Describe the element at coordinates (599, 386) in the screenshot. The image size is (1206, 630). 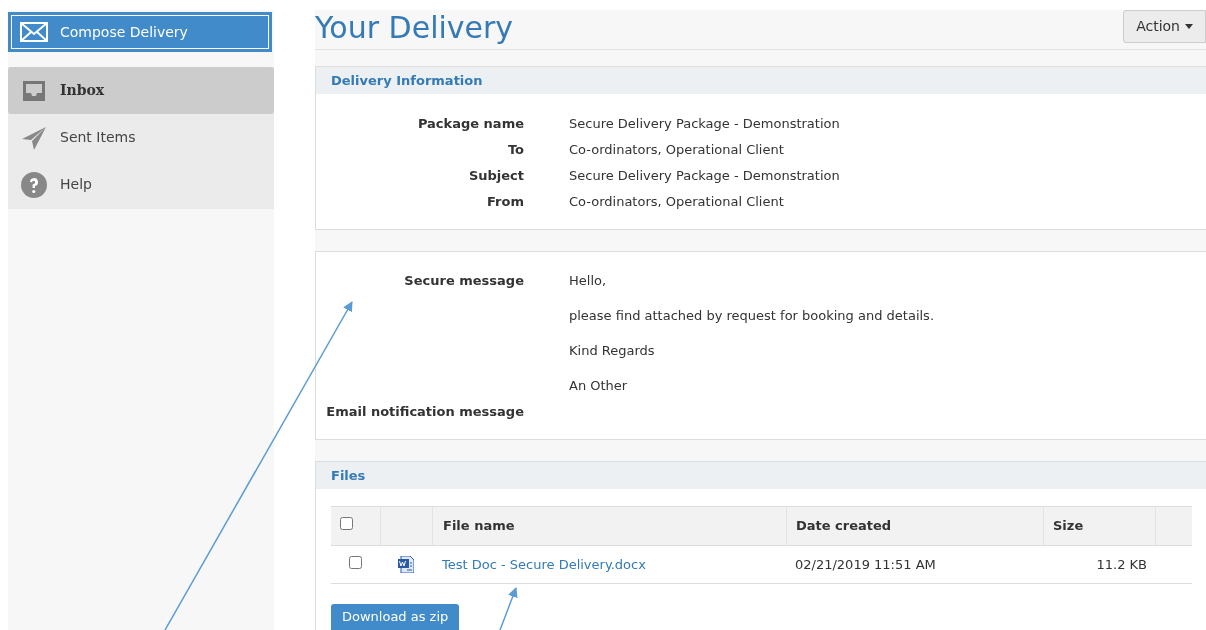
I see `message-line: An Other` at that location.